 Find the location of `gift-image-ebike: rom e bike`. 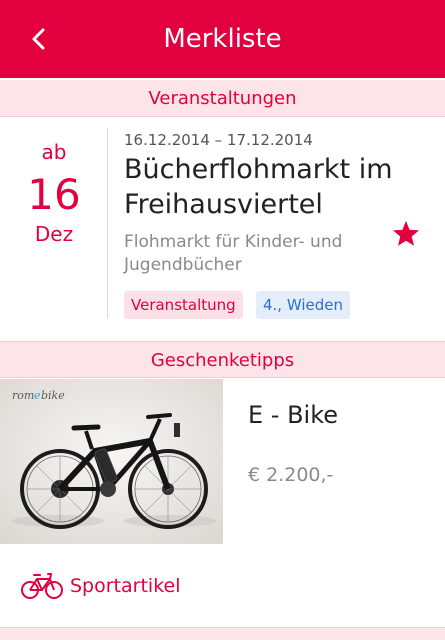

gift-image-ebike: rom e bike is located at coordinates (111, 461).